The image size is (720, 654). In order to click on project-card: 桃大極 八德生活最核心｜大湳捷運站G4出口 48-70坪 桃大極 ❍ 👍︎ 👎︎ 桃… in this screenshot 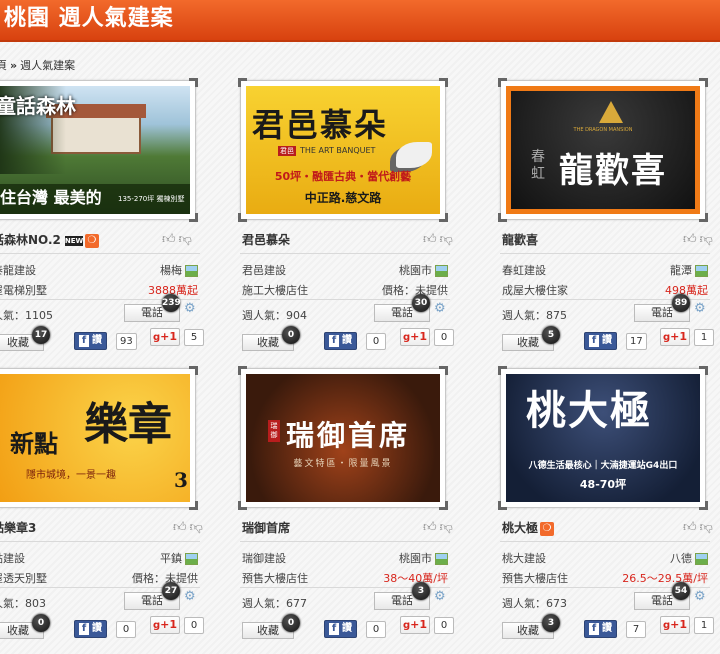, I will do `click(609, 509)`.